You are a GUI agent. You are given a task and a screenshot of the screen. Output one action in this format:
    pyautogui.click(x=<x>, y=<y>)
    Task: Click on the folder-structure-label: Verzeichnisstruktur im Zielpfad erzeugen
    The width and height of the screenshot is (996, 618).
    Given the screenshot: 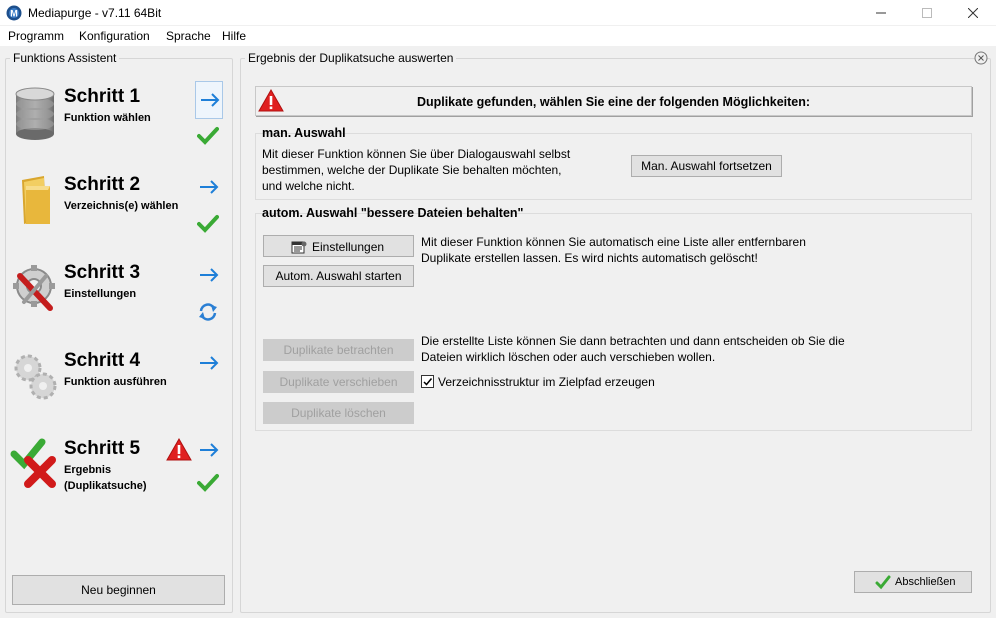 What is the action you would take?
    pyautogui.click(x=546, y=382)
    